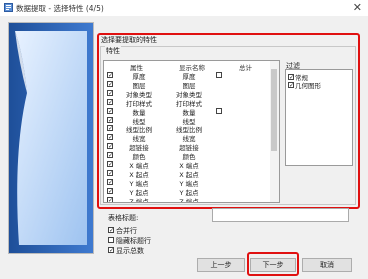 Image resolution: width=368 pixels, height=279 pixels. What do you see at coordinates (133, 241) in the screenshot?
I see `option-label: 隐藏标题行` at bounding box center [133, 241].